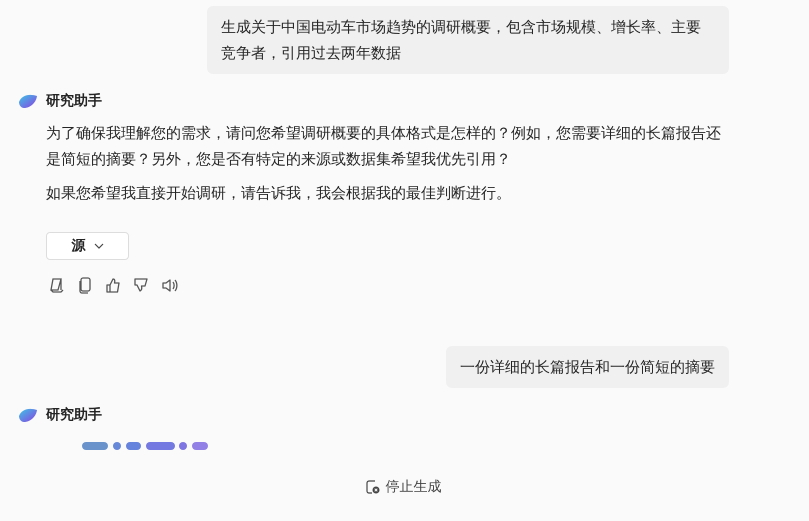 This screenshot has height=521, width=809. Describe the element at coordinates (384, 146) in the screenshot. I see `message-paragraph: 为了确保我理解您的需求，请问您希望调研概要的具体格式是怎样的？例如，您需要详细的长篇报告还是简短的摘要？另外，您是否有特定的来源或数据集希望我优先引用？` at that location.